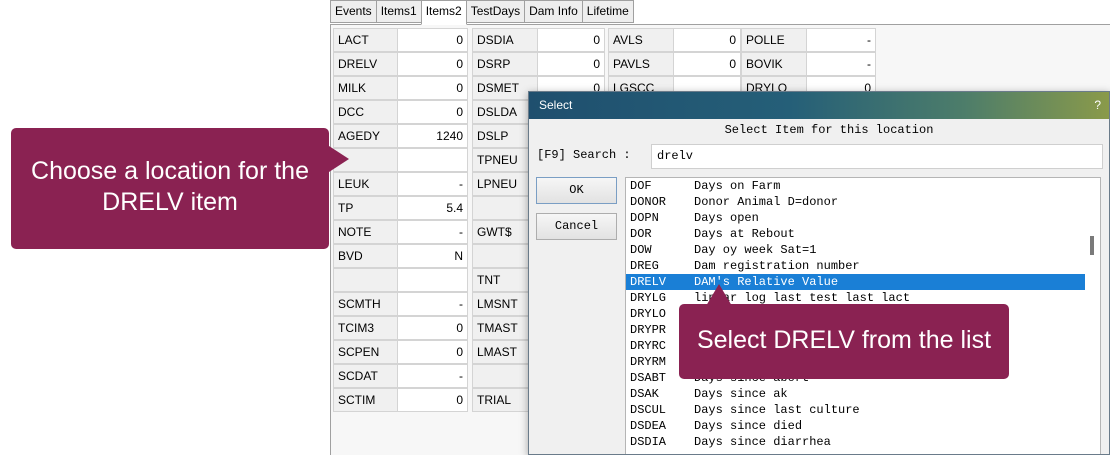 The height and width of the screenshot is (455, 1110). What do you see at coordinates (607, 11) in the screenshot?
I see `tab-lifetime: Lifetime` at bounding box center [607, 11].